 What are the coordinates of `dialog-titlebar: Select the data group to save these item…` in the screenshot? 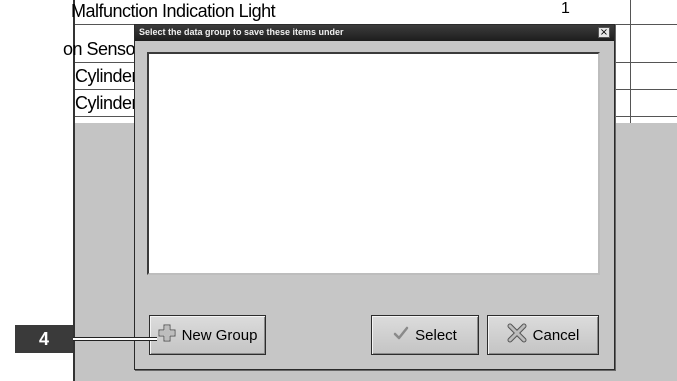 It's located at (374, 33).